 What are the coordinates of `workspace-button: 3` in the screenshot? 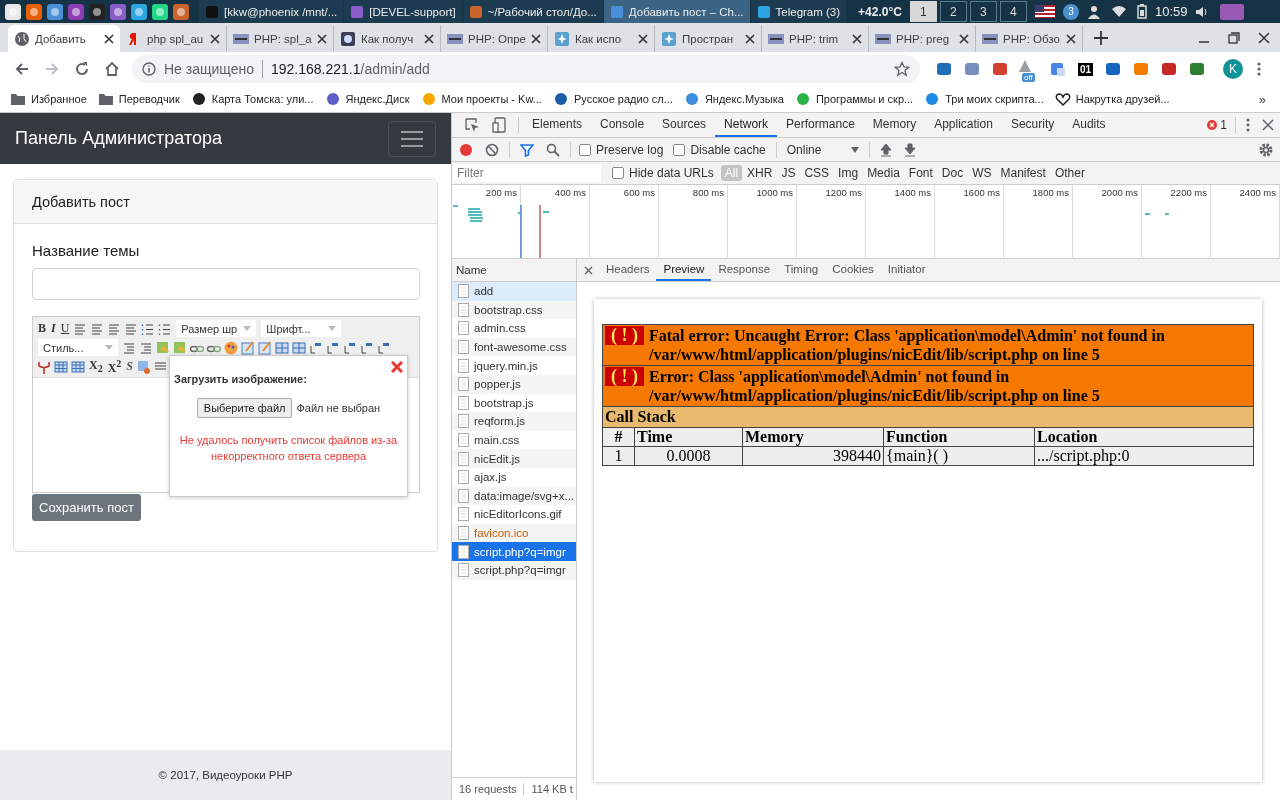 It's located at (983, 11).